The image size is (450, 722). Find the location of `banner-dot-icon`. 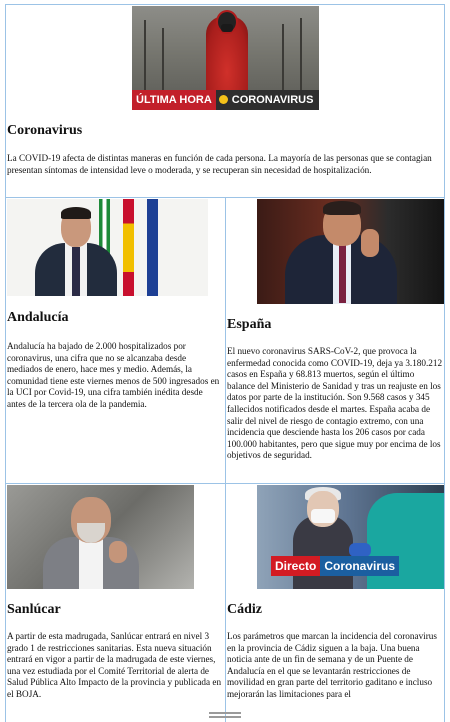

banner-dot-icon is located at coordinates (223, 99).